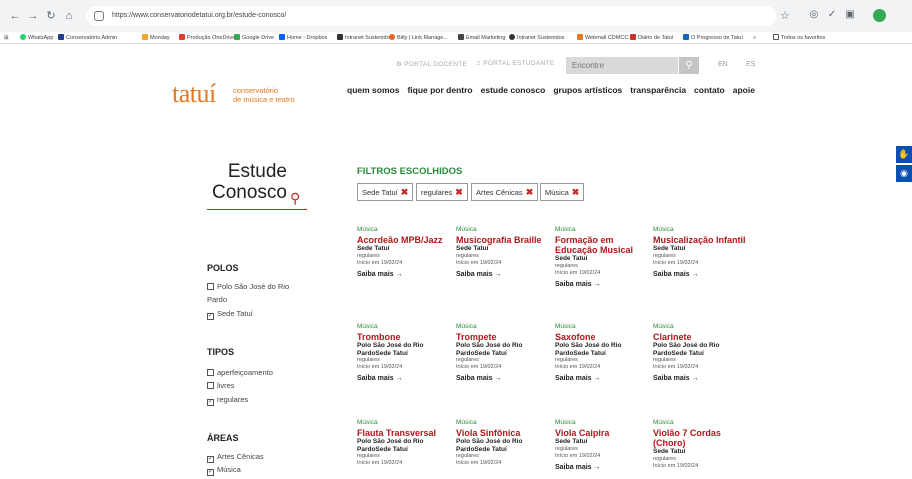  Describe the element at coordinates (700, 240) in the screenshot. I see `course-title: Musicalização Infantil` at that location.